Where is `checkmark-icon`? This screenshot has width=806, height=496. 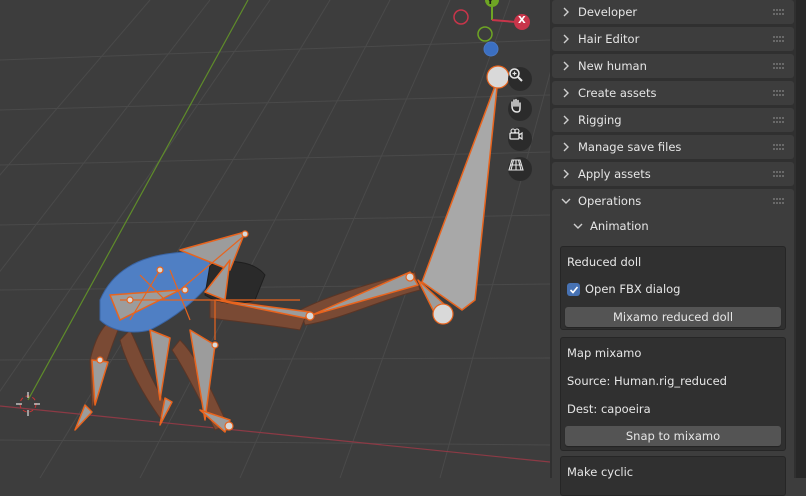 checkmark-icon is located at coordinates (573, 289).